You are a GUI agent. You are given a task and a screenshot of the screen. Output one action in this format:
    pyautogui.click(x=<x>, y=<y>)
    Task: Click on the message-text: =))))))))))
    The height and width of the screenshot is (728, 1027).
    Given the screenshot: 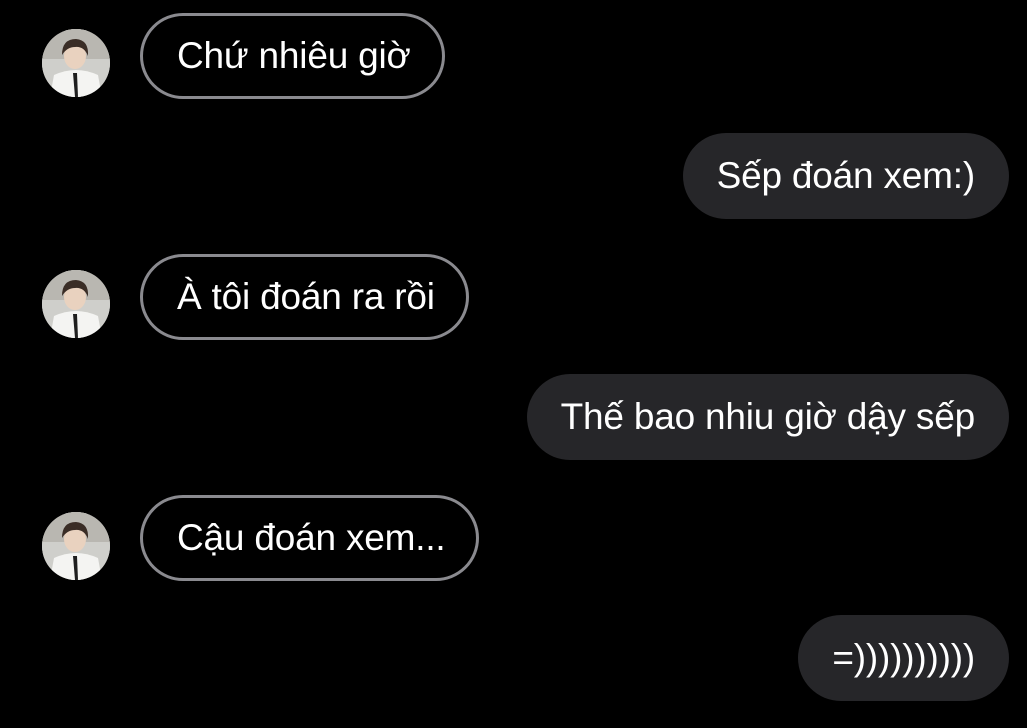 What is the action you would take?
    pyautogui.click(x=903, y=657)
    